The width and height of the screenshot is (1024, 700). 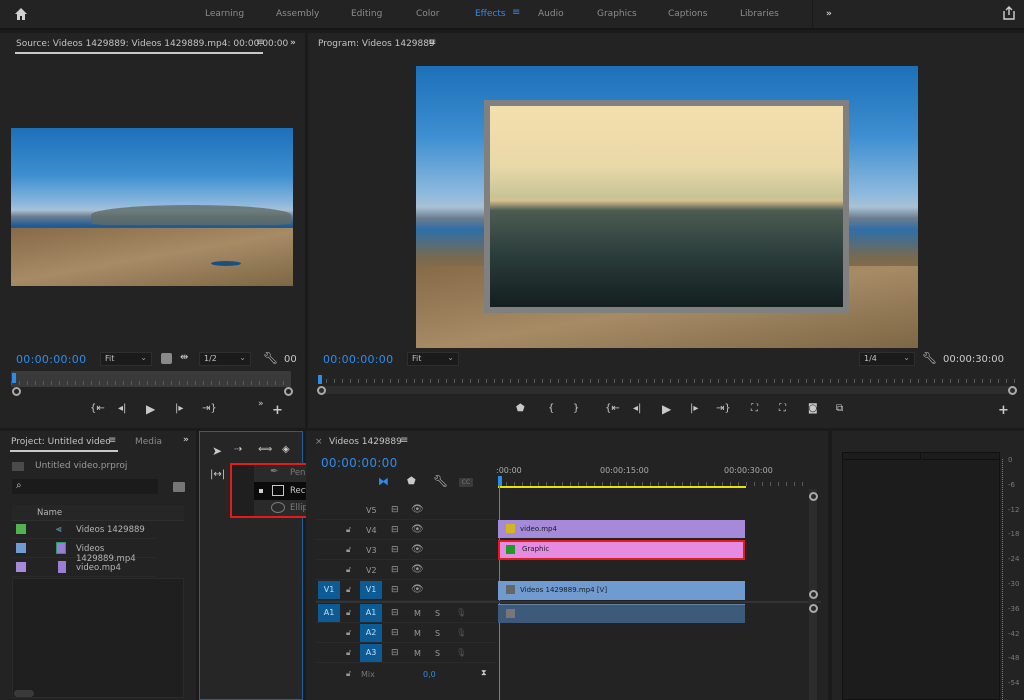 What do you see at coordinates (166, 358) in the screenshot?
I see `settings-icon` at bounding box center [166, 358].